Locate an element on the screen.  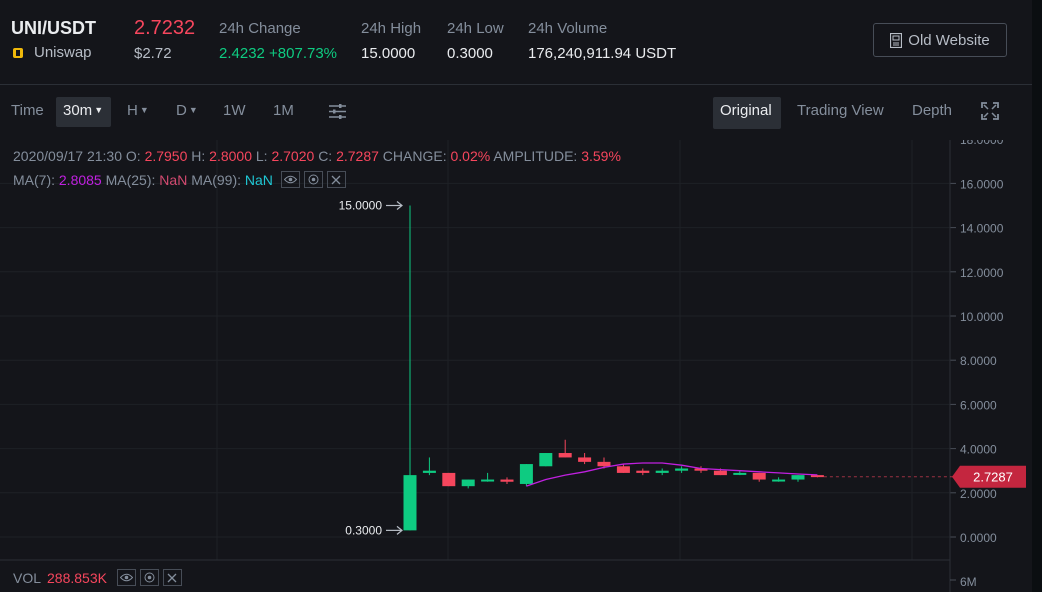
coin-name: Uniswap is located at coordinates (63, 52).